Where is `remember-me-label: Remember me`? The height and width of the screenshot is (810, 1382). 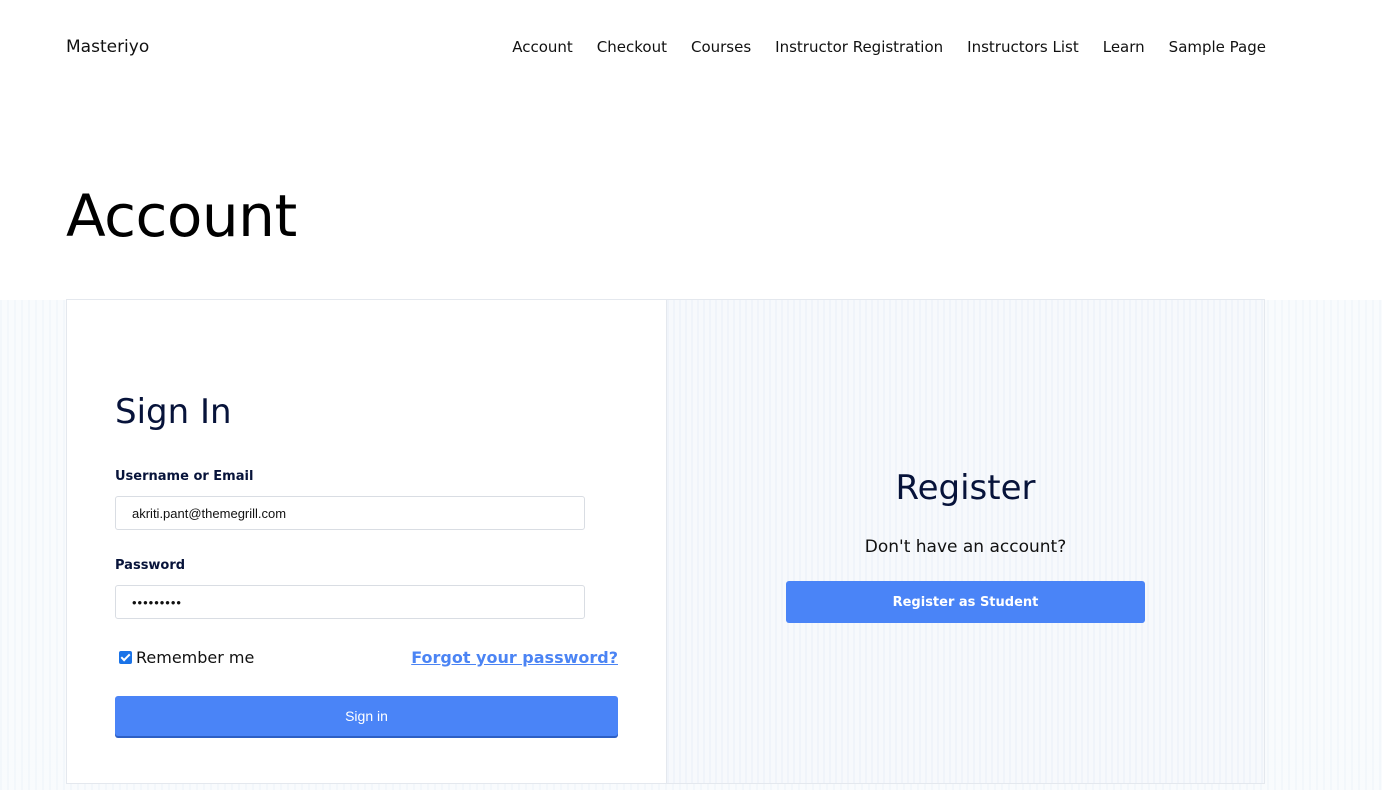 remember-me-label: Remember me is located at coordinates (195, 657).